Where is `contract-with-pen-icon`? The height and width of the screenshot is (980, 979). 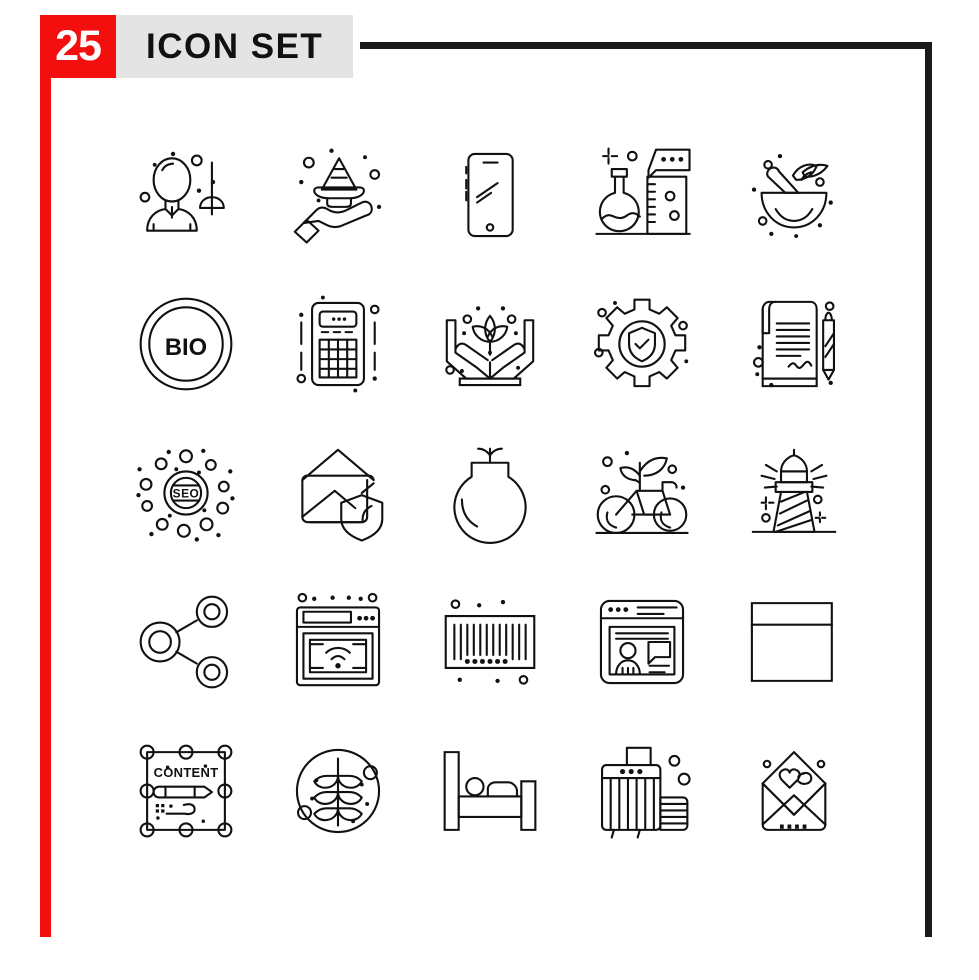 contract-with-pen-icon is located at coordinates (794, 344).